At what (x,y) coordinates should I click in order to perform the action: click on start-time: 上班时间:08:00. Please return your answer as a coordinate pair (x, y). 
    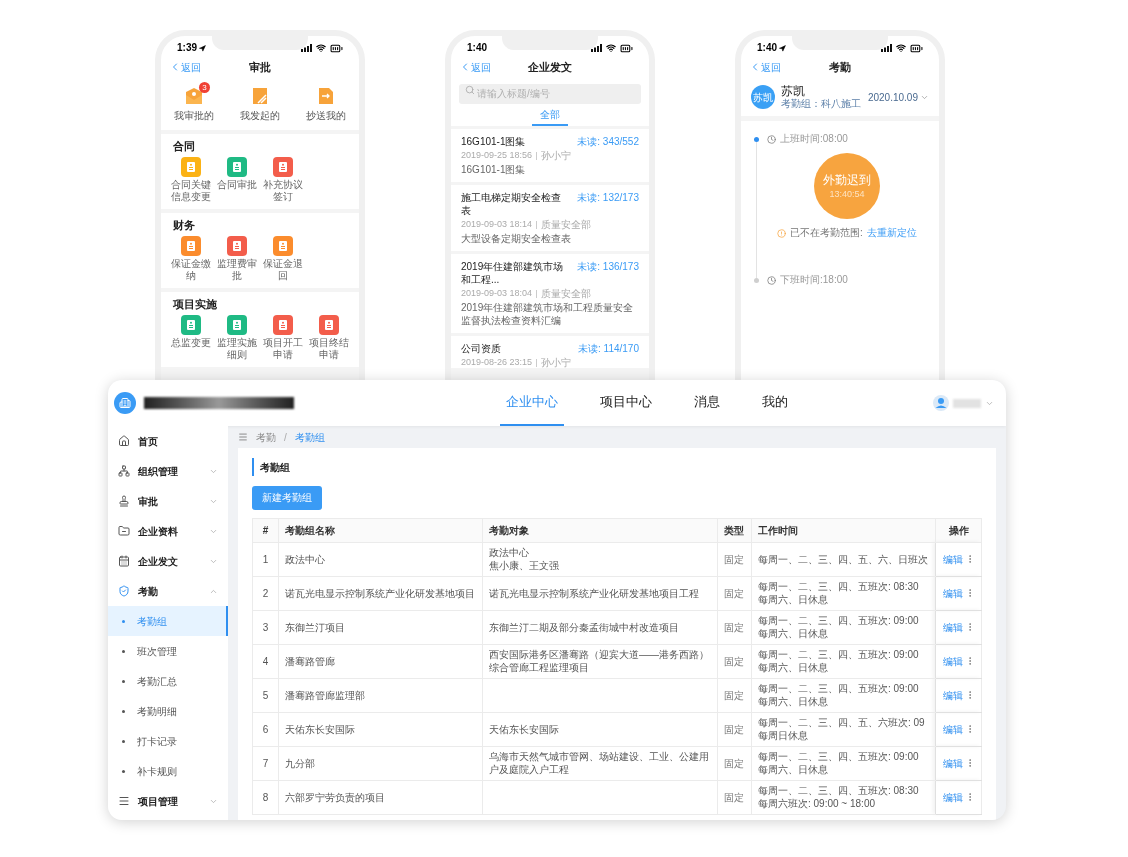
    Looking at the image, I should click on (814, 139).